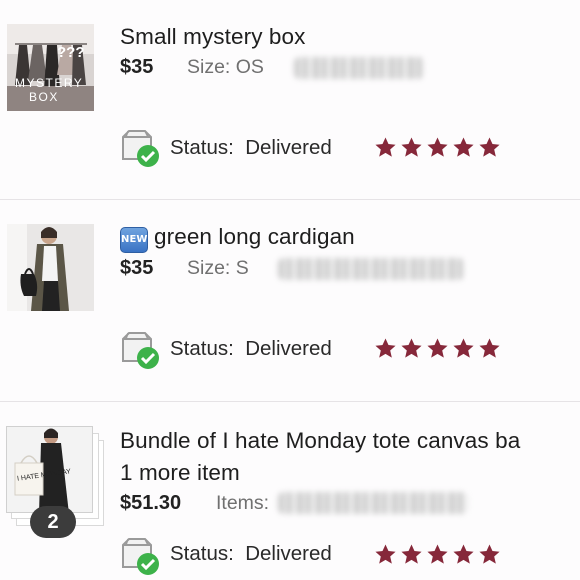 This screenshot has width=580, height=580. Describe the element at coordinates (225, 67) in the screenshot. I see `size-label: Size: OS` at that location.